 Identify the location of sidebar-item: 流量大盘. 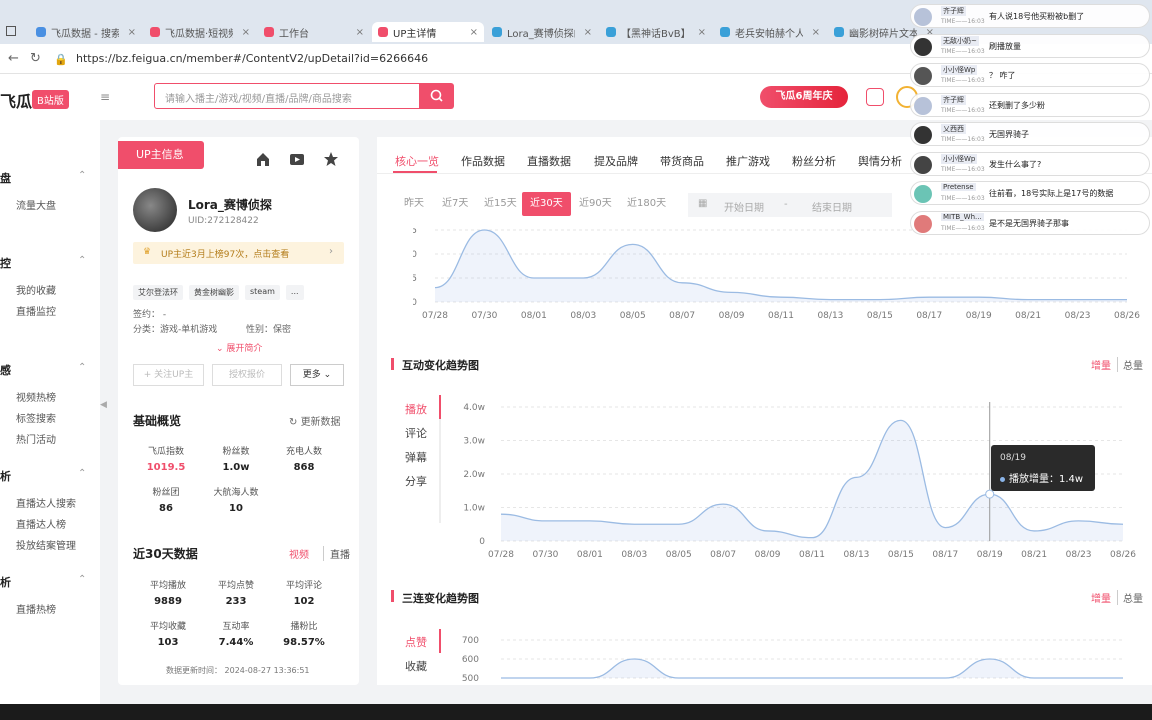
(36, 204).